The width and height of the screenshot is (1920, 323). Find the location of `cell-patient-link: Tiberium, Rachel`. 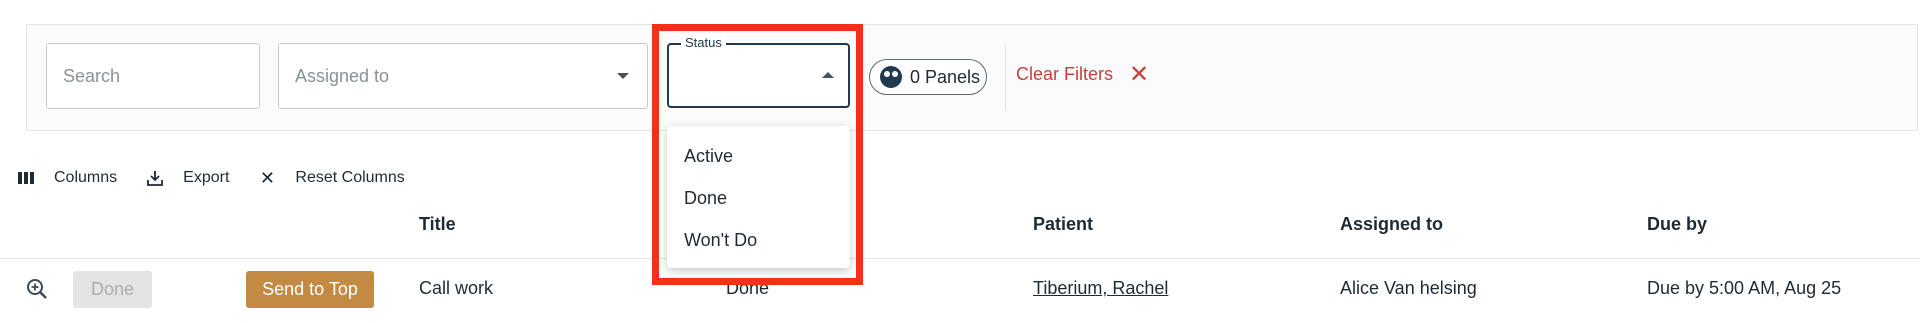

cell-patient-link: Tiberium, Rachel is located at coordinates (1100, 288).